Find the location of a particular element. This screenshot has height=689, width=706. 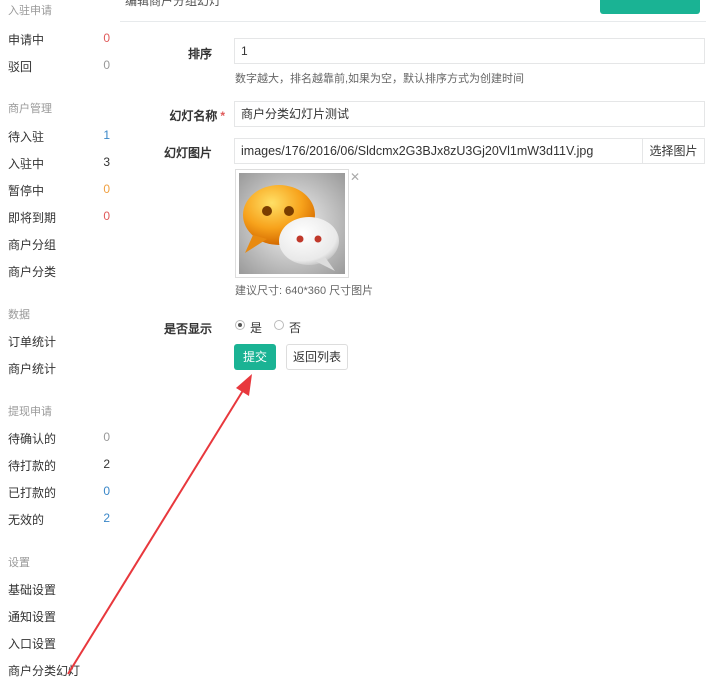

sidebar-item-order-stats: 订单统计 is located at coordinates (60, 342).